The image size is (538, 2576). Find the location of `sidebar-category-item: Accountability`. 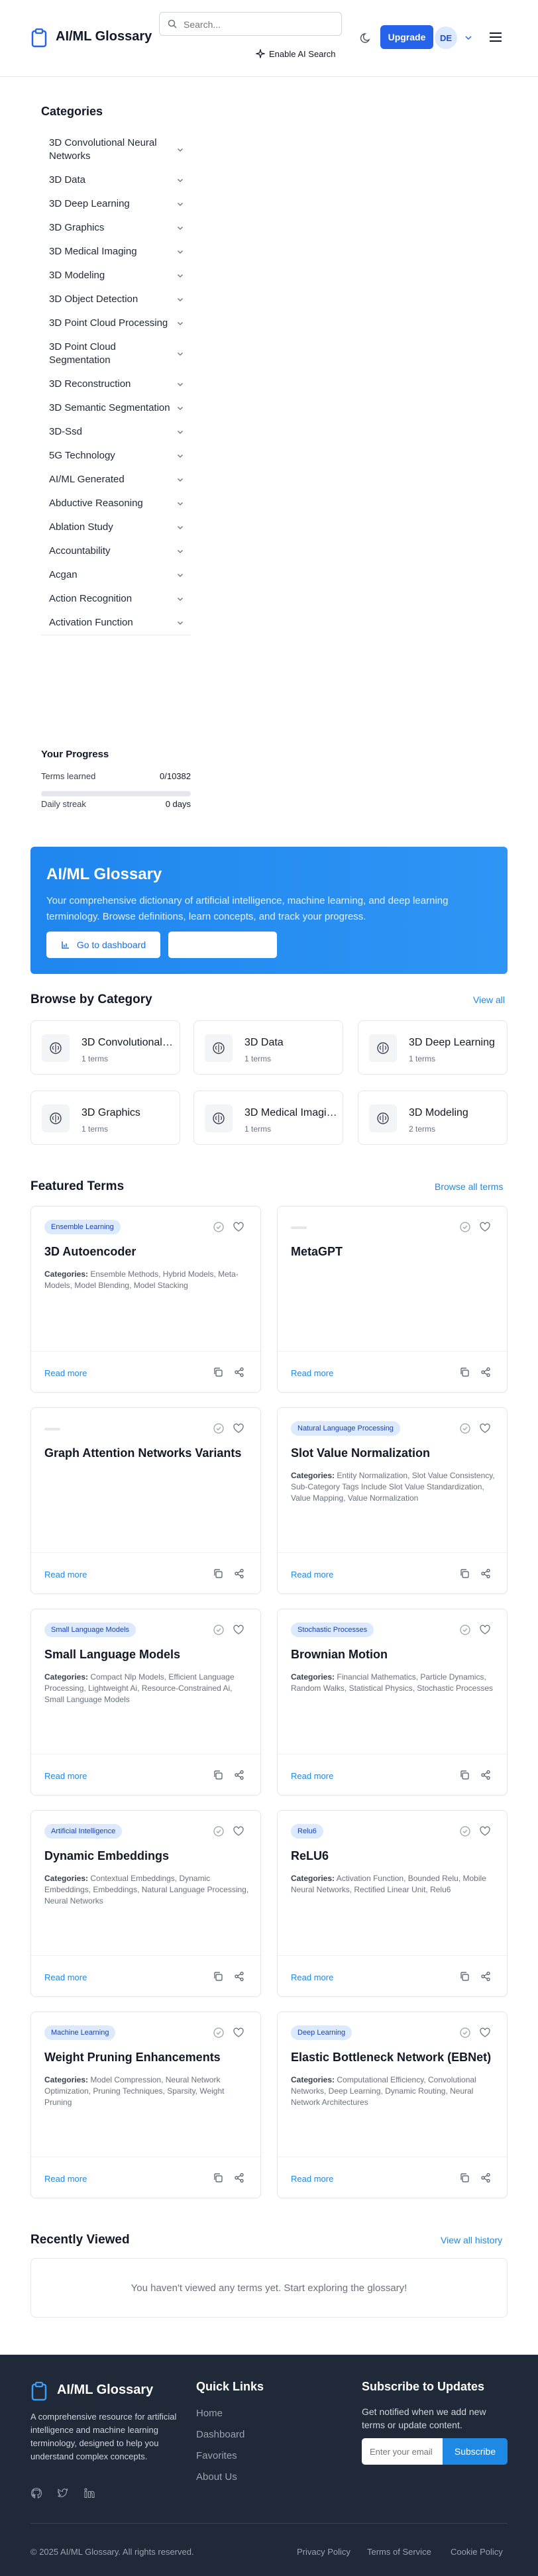

sidebar-category-item: Accountability is located at coordinates (116, 551).